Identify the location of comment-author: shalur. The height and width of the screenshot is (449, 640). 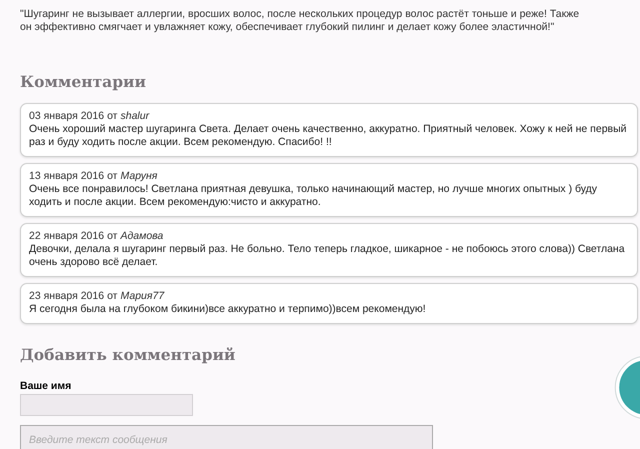
(135, 116).